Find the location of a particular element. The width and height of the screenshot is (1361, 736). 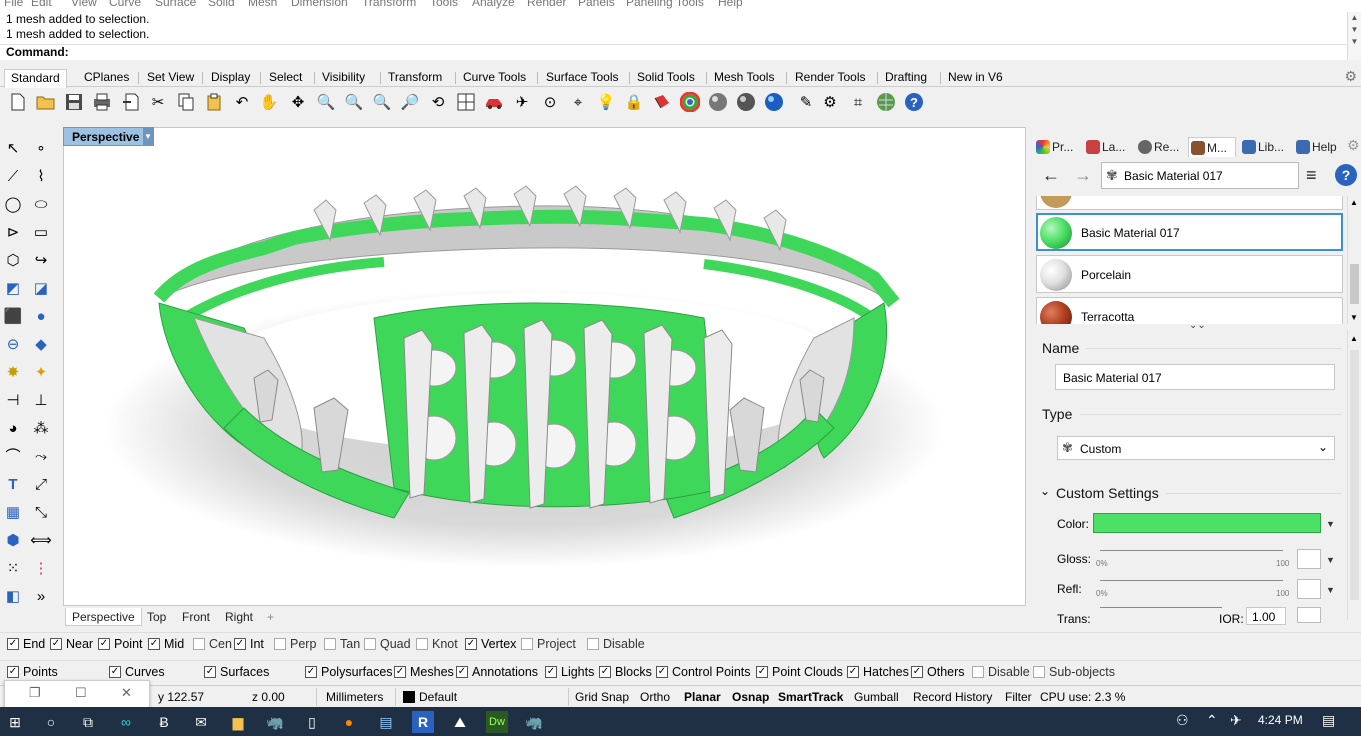

filter-surfaces: ✓ Surfaces is located at coordinates (236, 673).